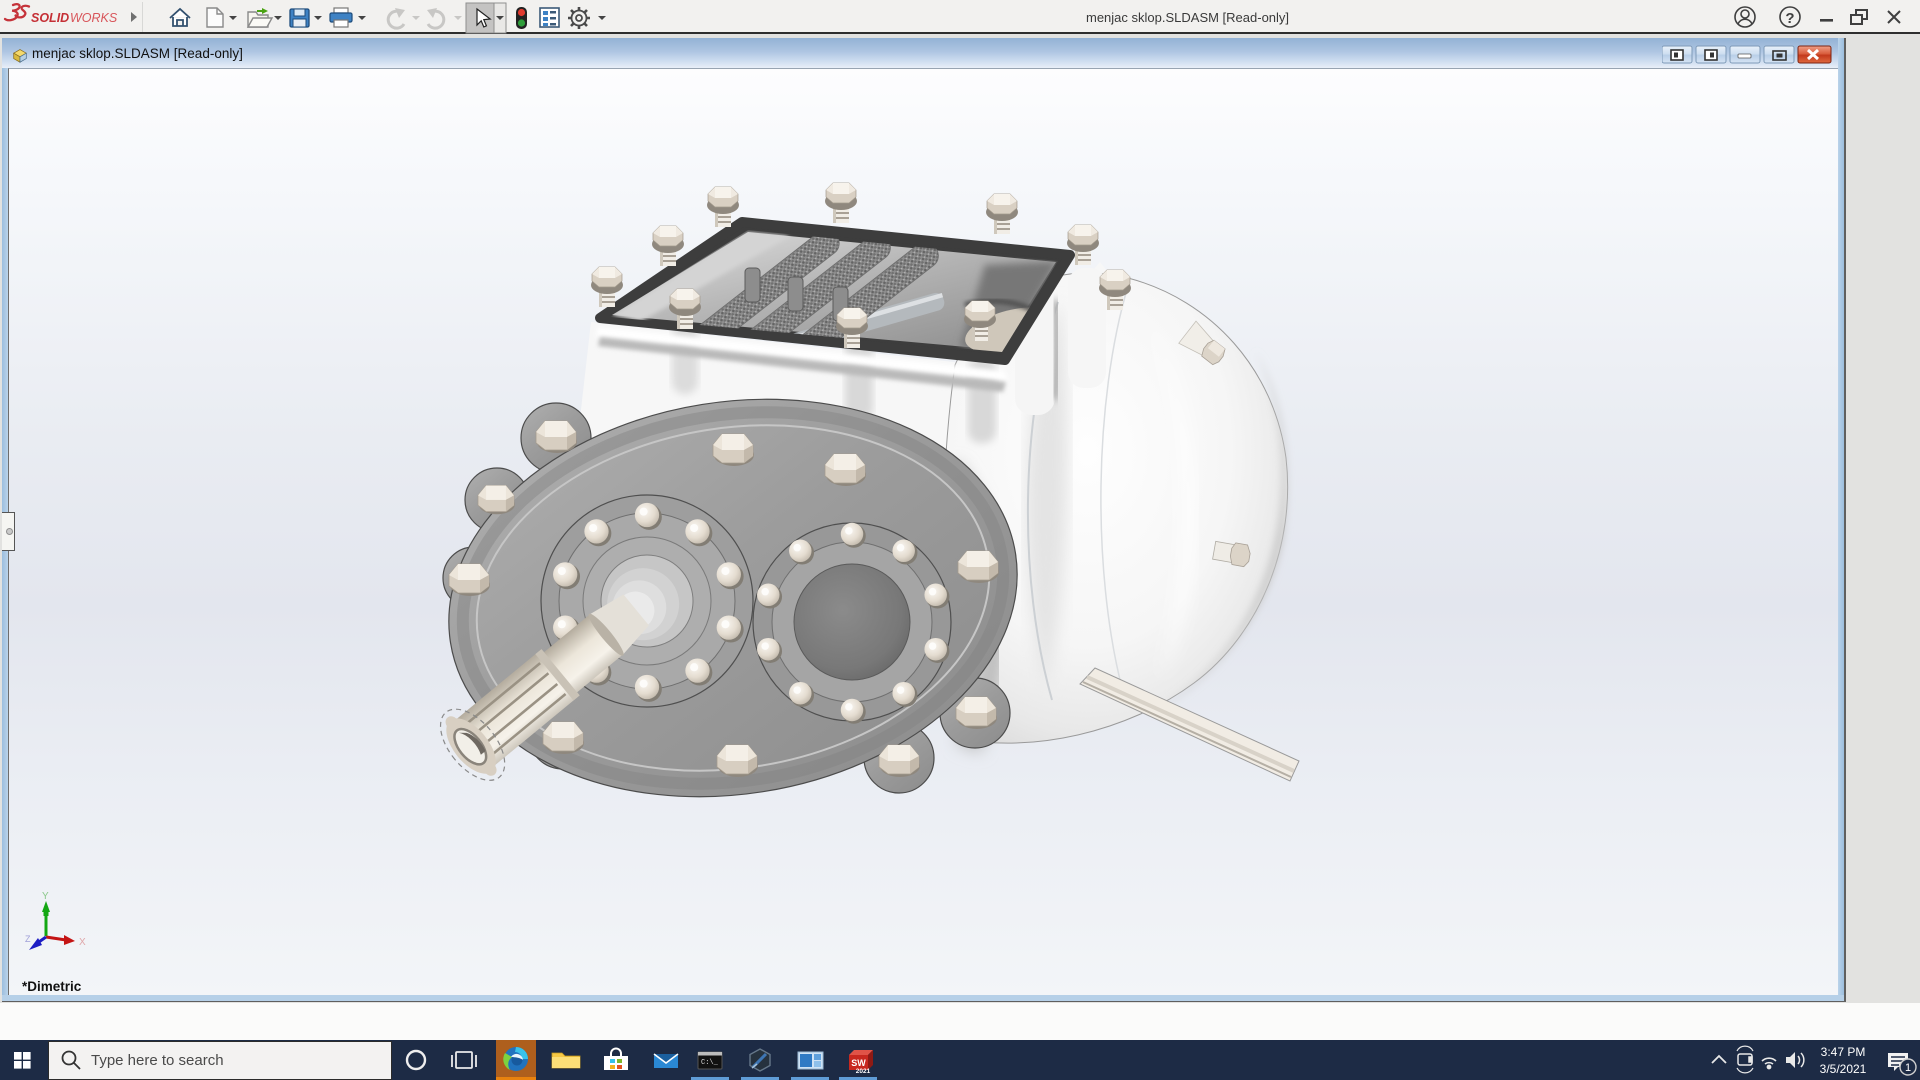 Image resolution: width=1920 pixels, height=1080 pixels. Describe the element at coordinates (1908, 1068) in the screenshot. I see `svg-text: 1` at that location.